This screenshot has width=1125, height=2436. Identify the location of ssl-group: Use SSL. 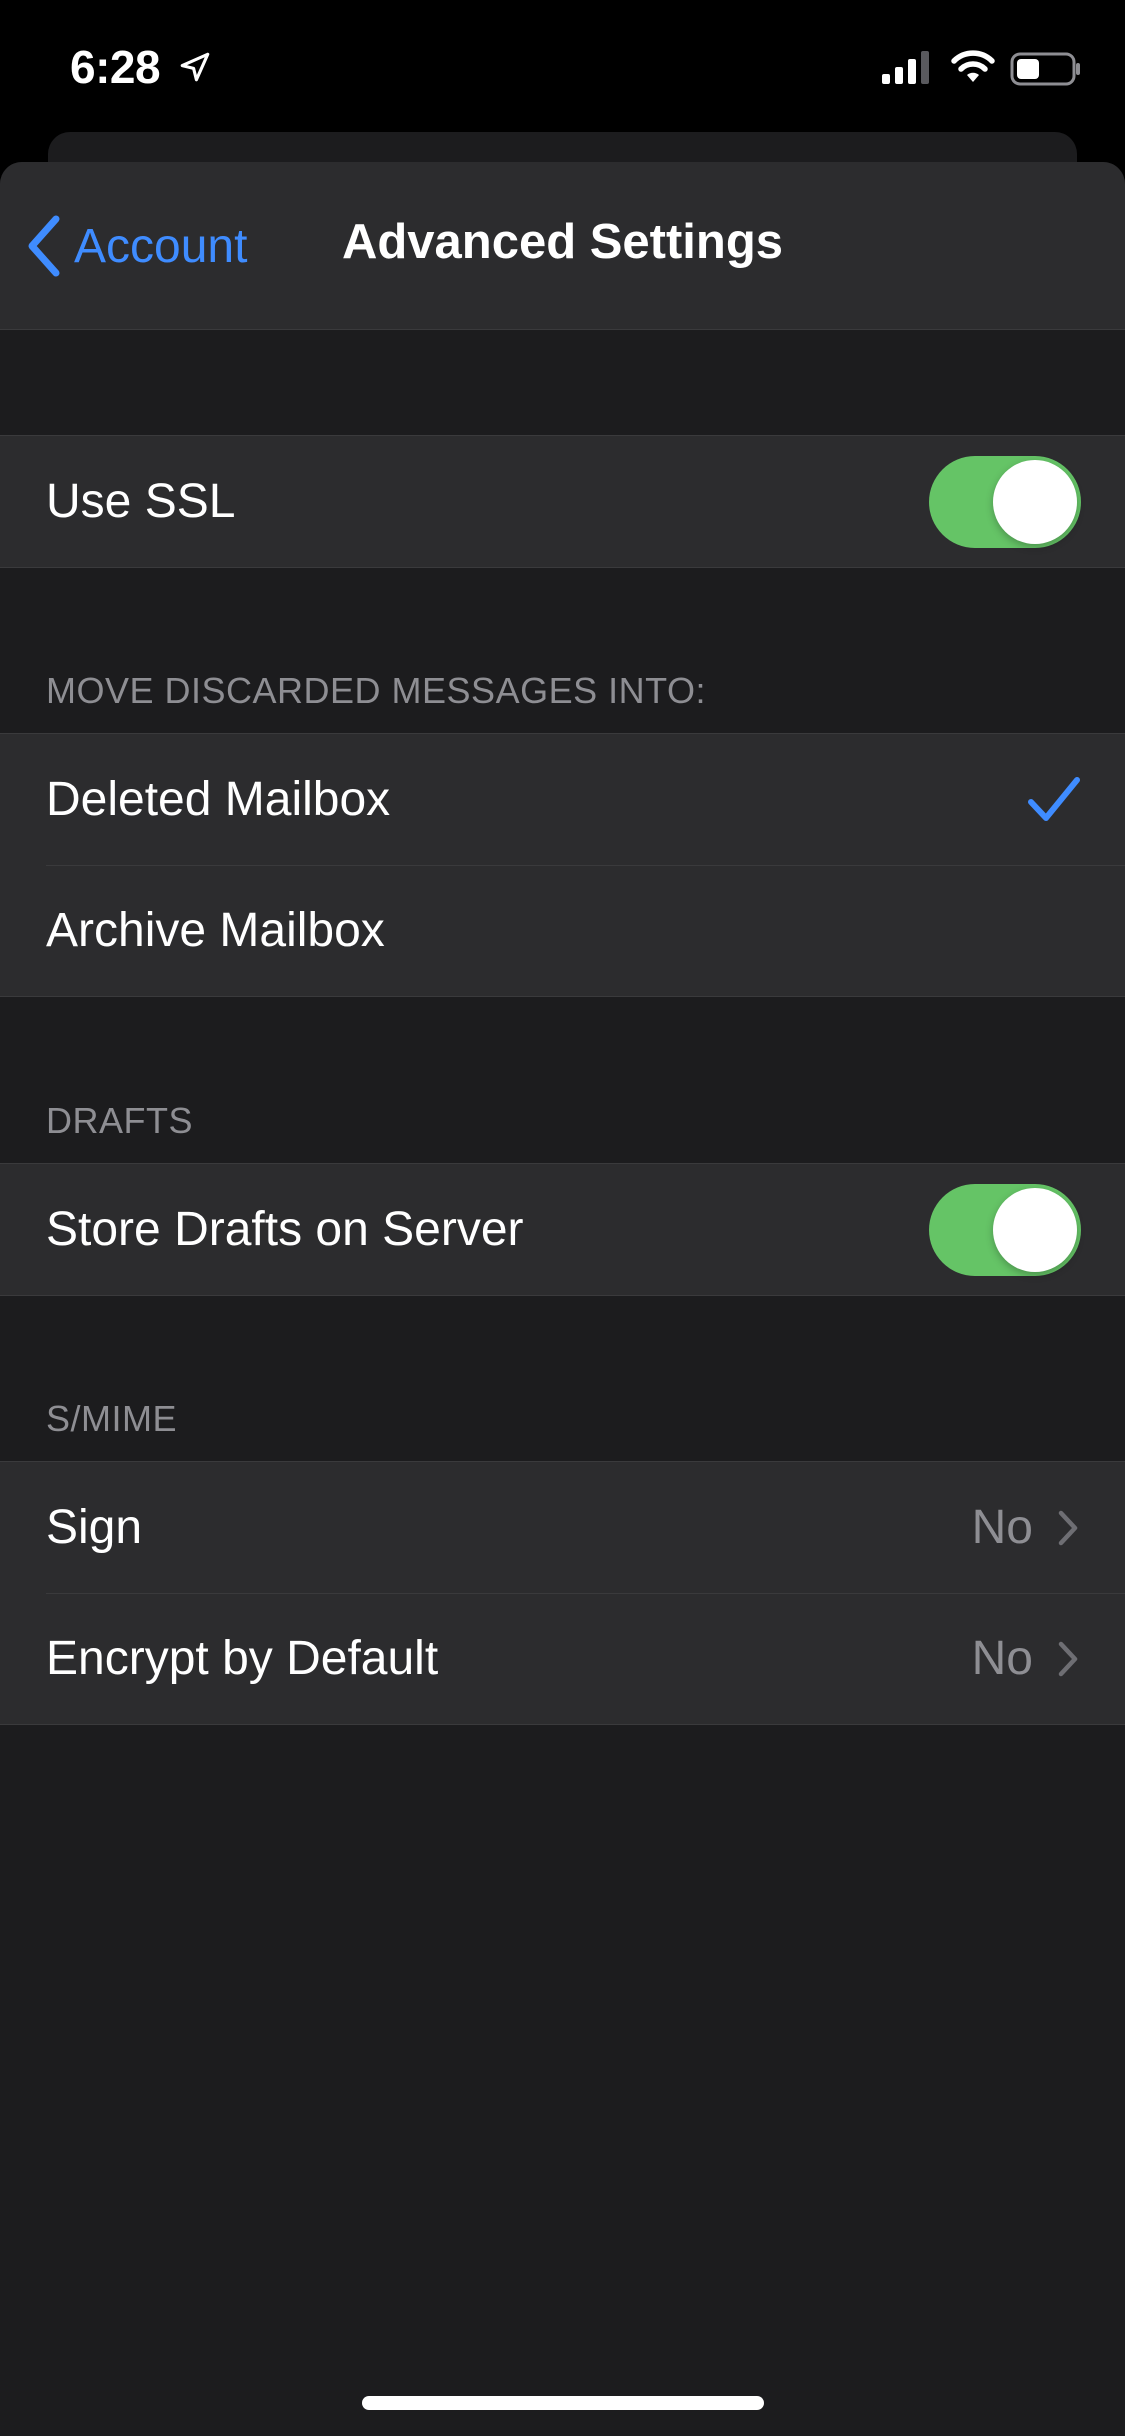
(562, 501).